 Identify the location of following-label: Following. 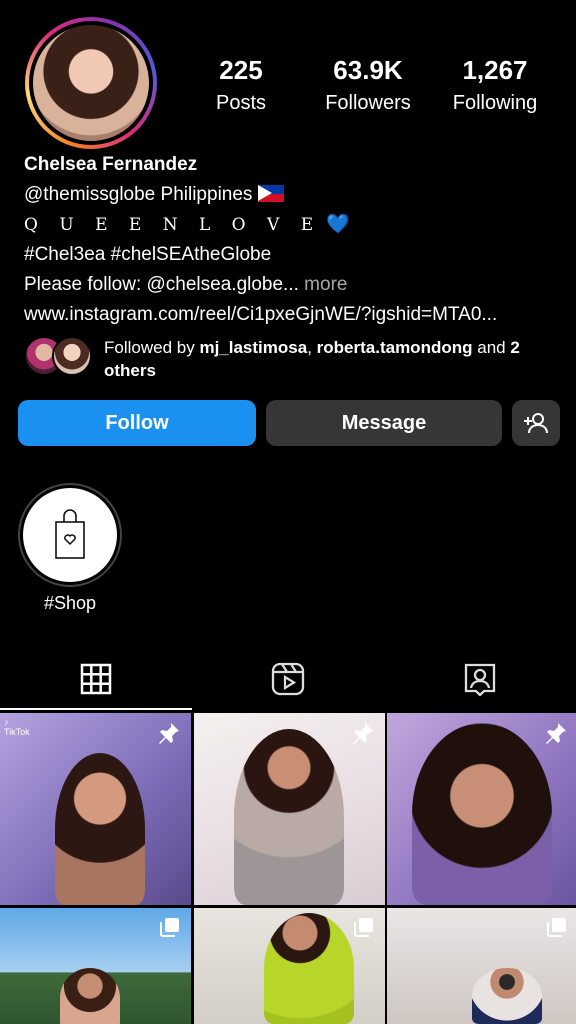
(495, 103).